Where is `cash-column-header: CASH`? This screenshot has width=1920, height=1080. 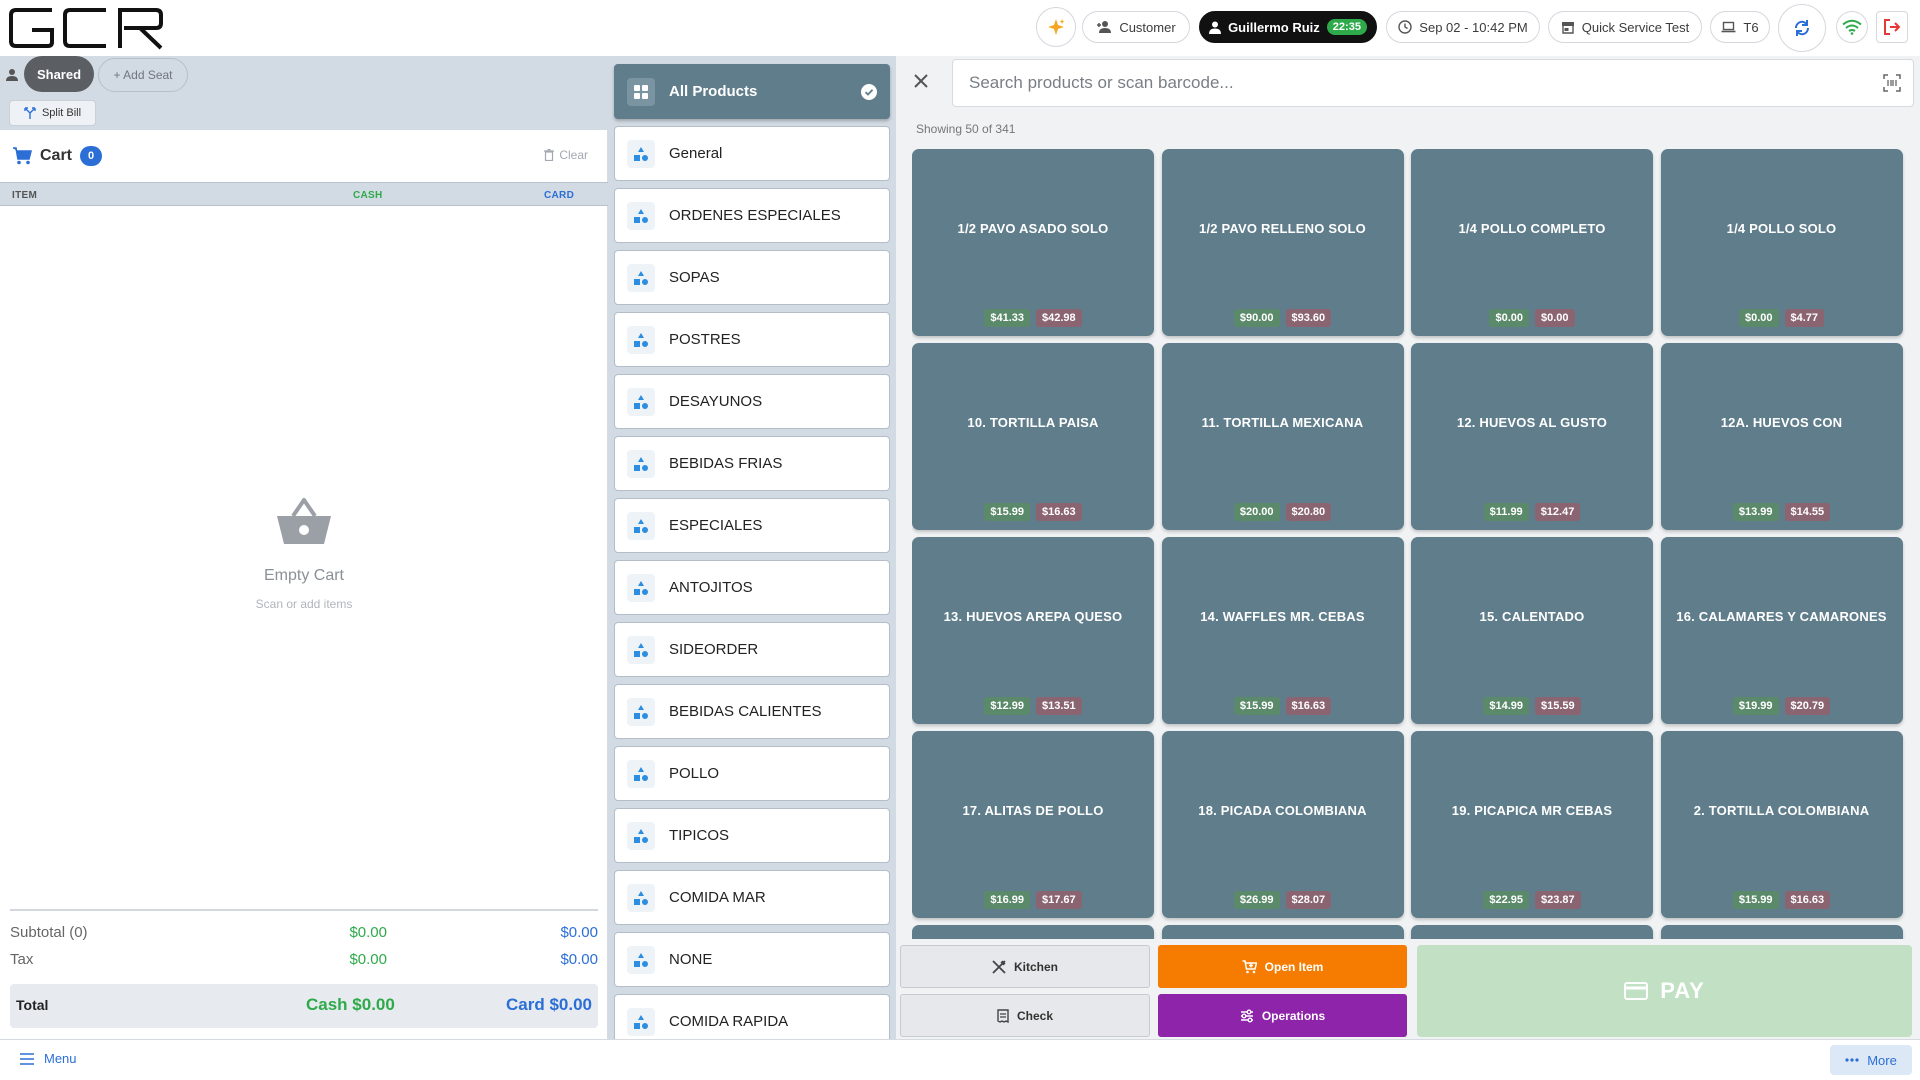 cash-column-header: CASH is located at coordinates (368, 195).